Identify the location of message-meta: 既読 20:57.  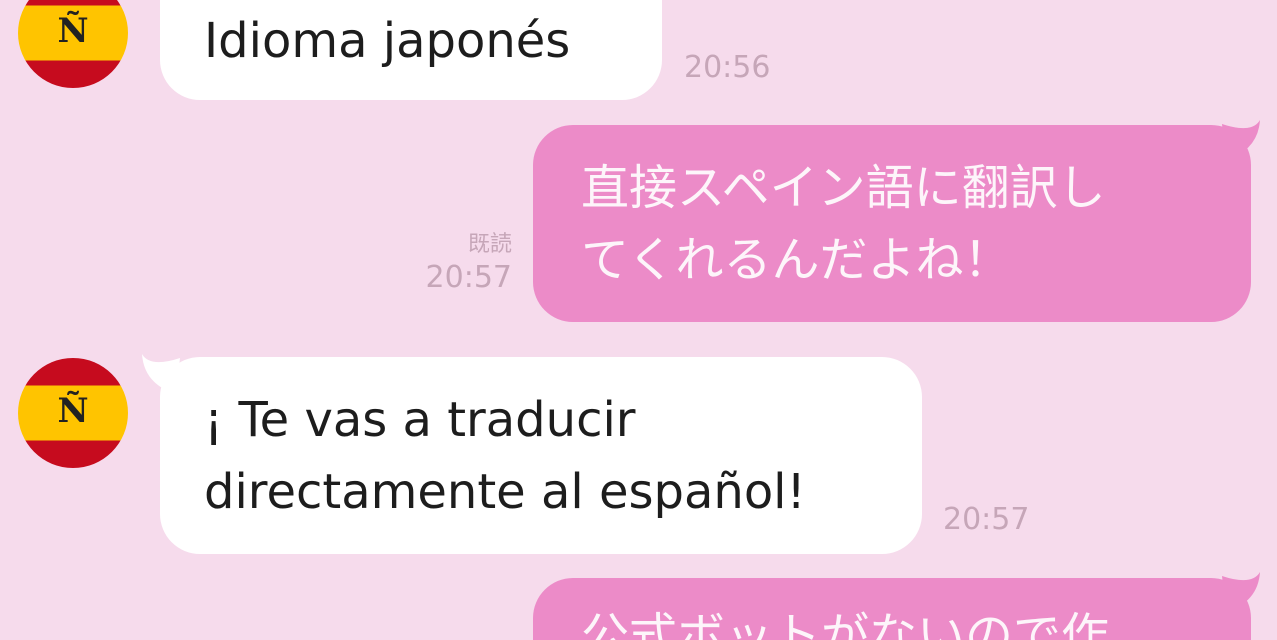
(451, 263).